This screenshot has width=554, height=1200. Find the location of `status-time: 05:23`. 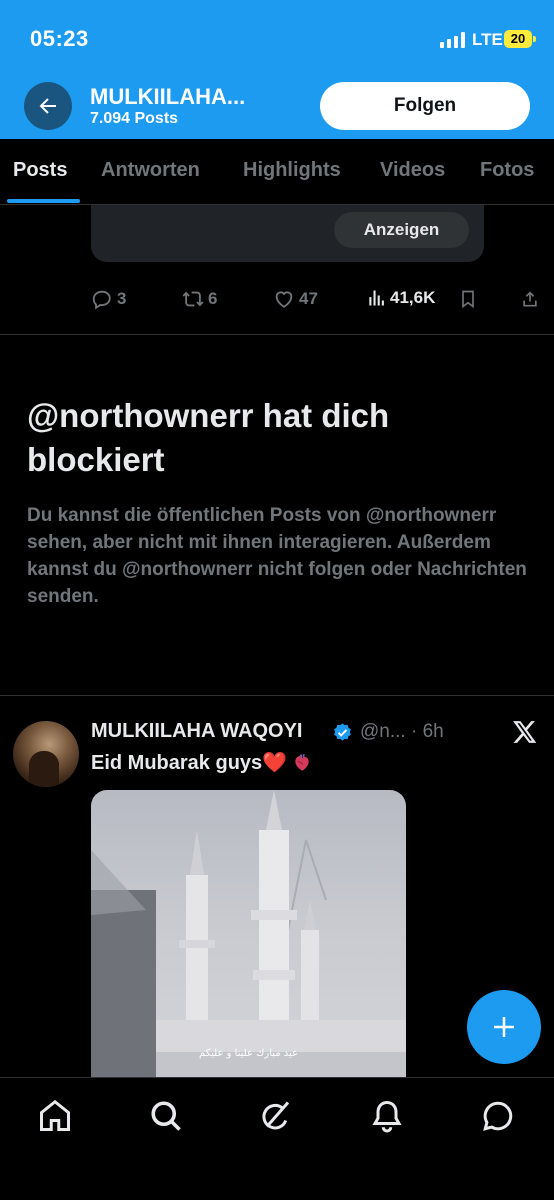

status-time: 05:23 is located at coordinates (59, 38).